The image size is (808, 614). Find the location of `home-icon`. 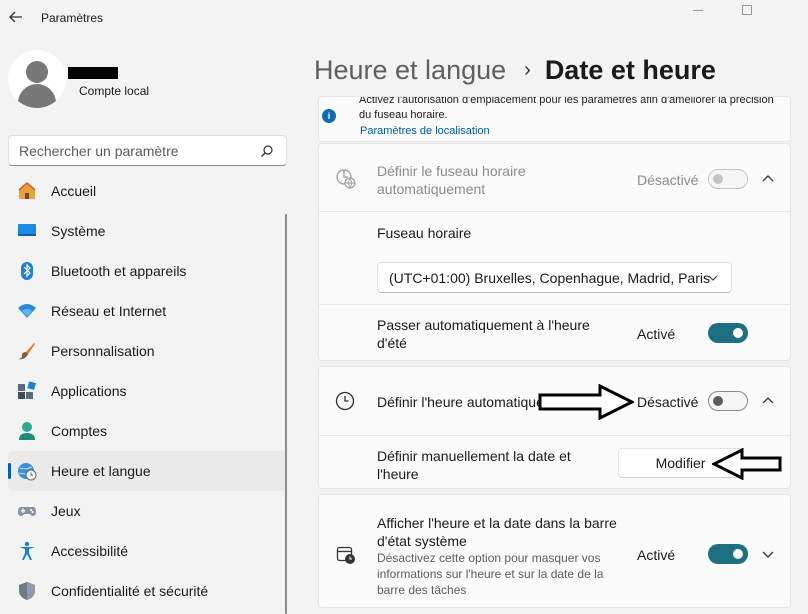

home-icon is located at coordinates (27, 190).